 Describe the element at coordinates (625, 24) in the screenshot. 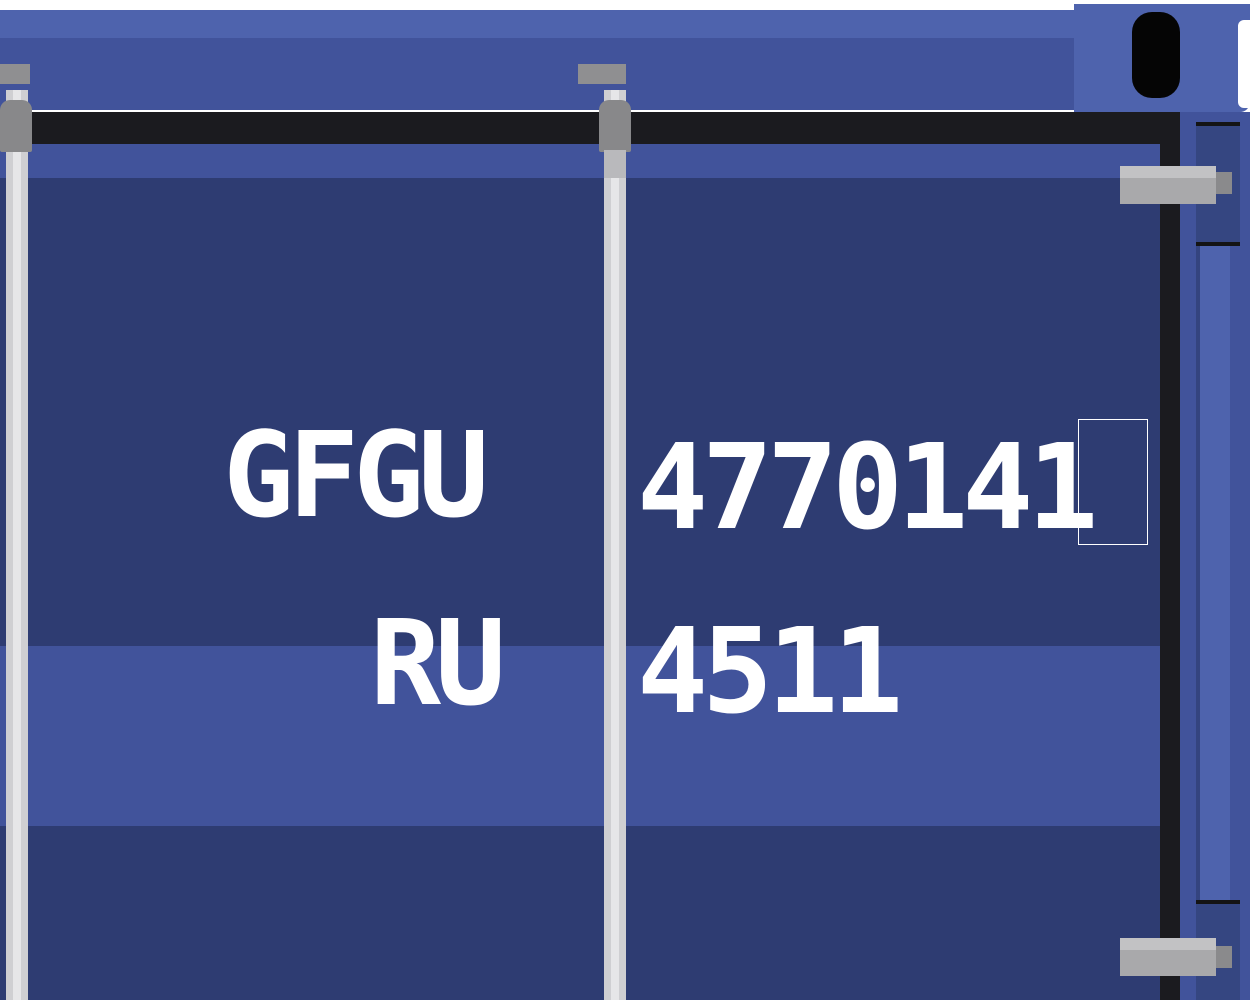

I see `top-rail` at that location.